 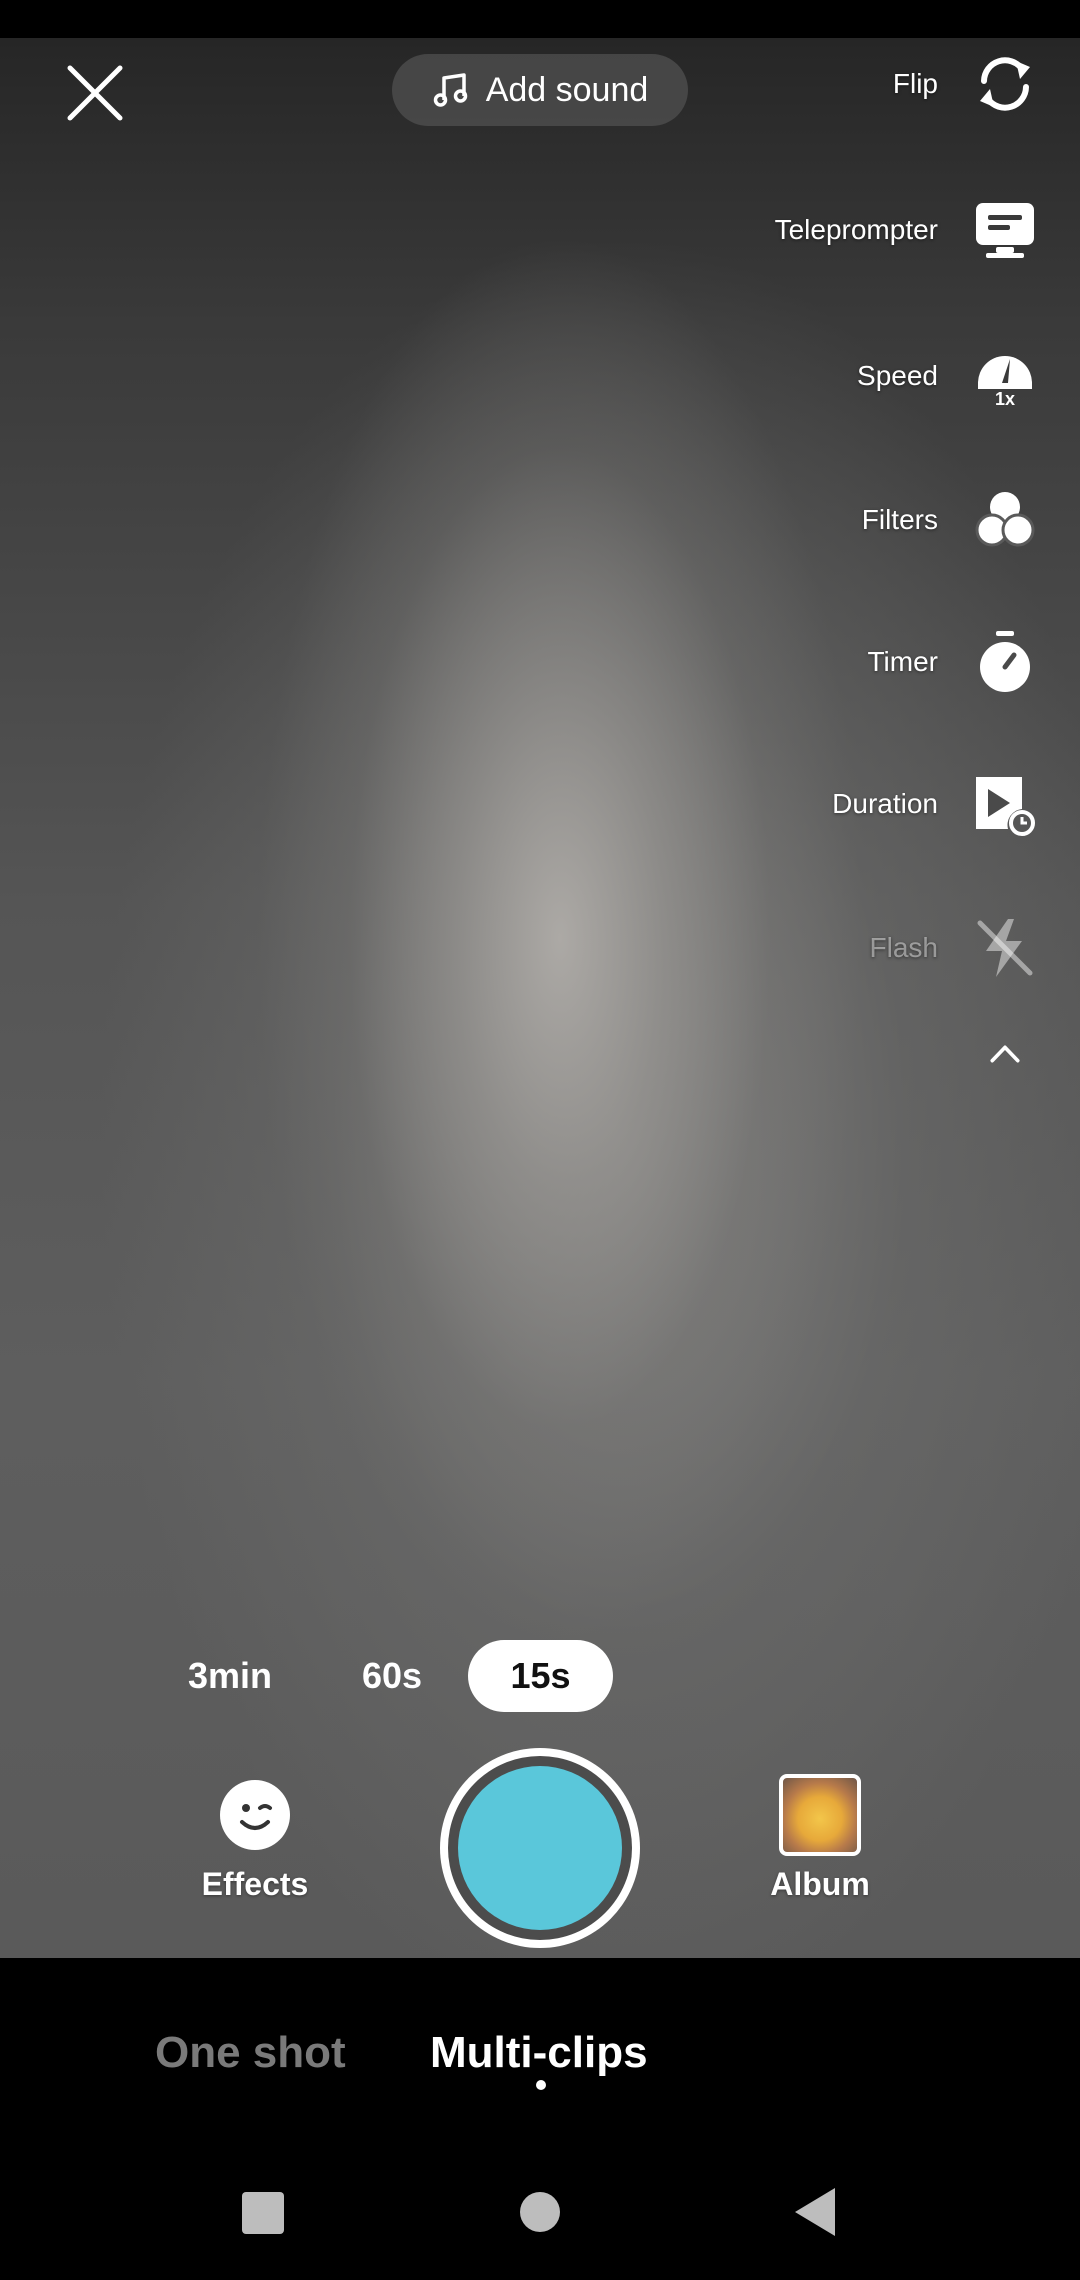 What do you see at coordinates (1005, 1054) in the screenshot?
I see `chevron-up-icon` at bounding box center [1005, 1054].